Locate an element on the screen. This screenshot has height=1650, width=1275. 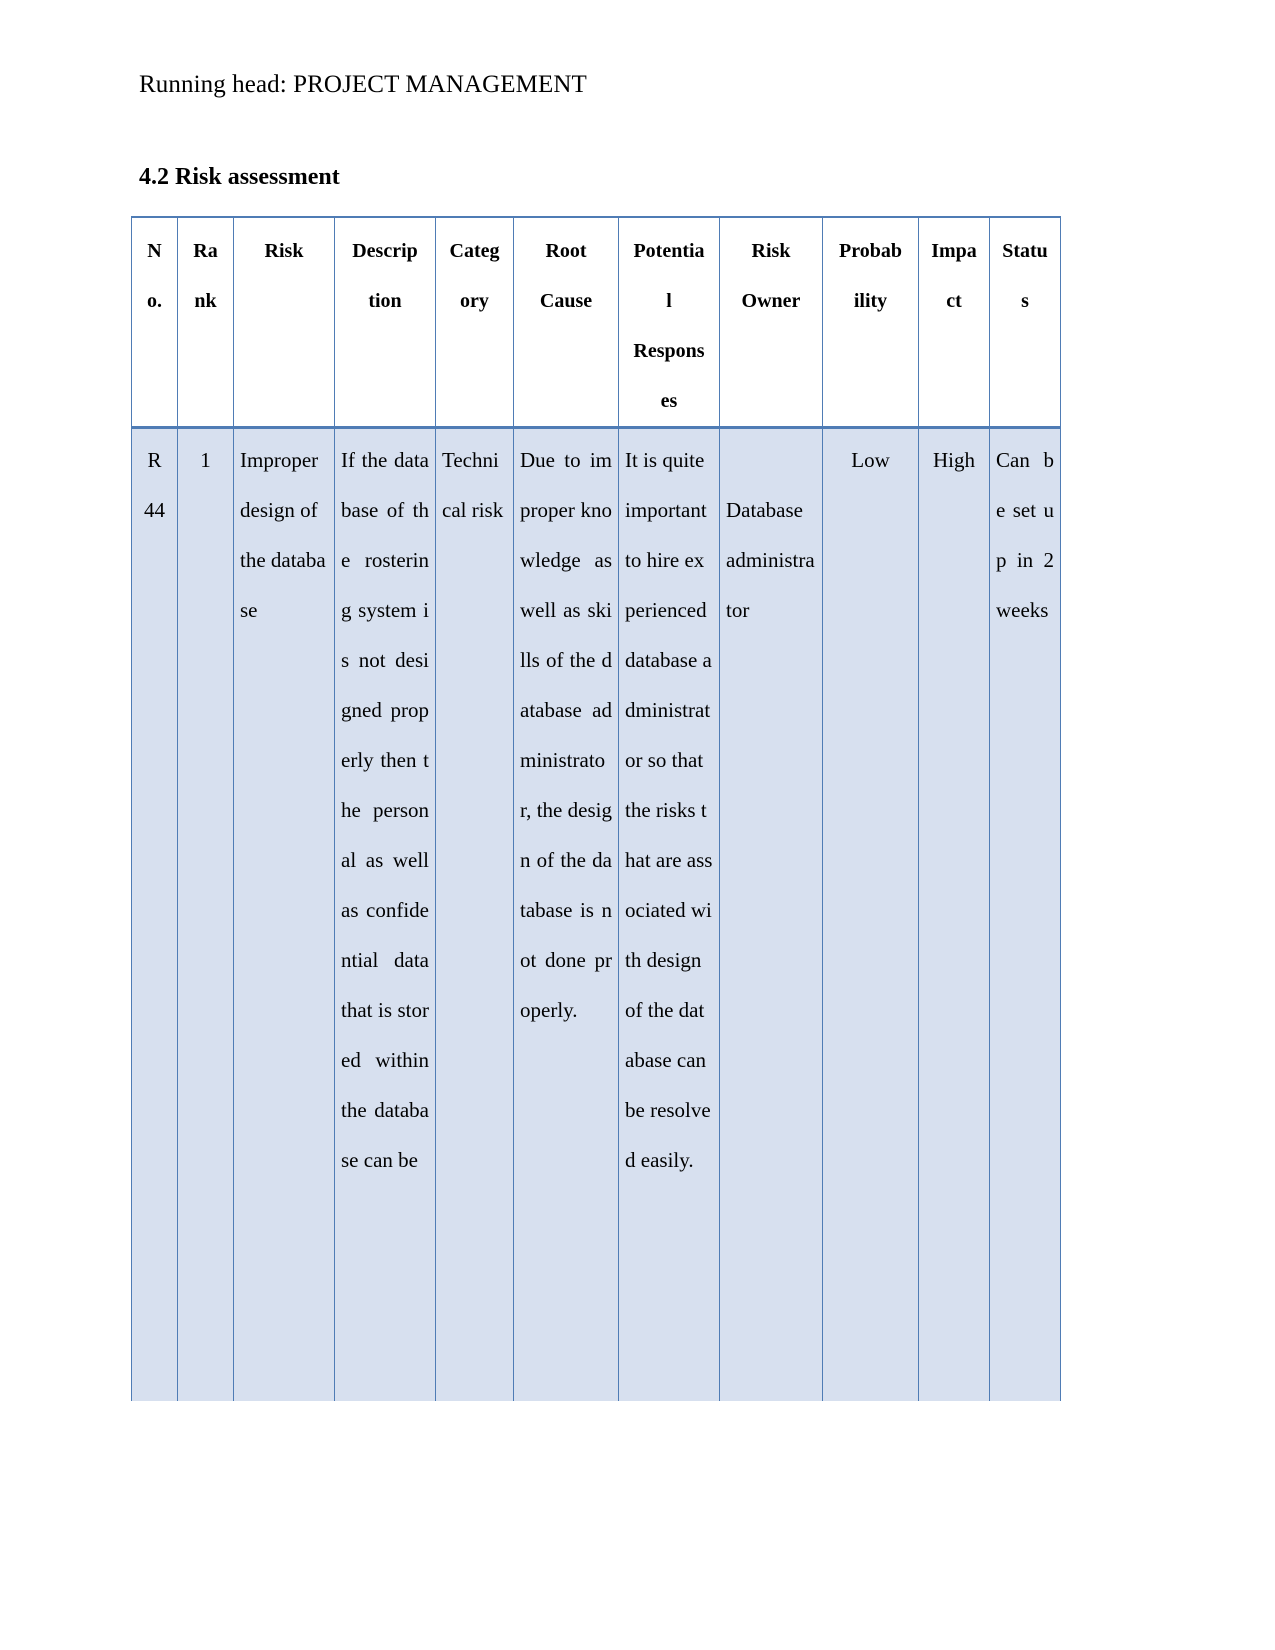
cell-status: Can be set up in 2 weeks is located at coordinates (1025, 914).